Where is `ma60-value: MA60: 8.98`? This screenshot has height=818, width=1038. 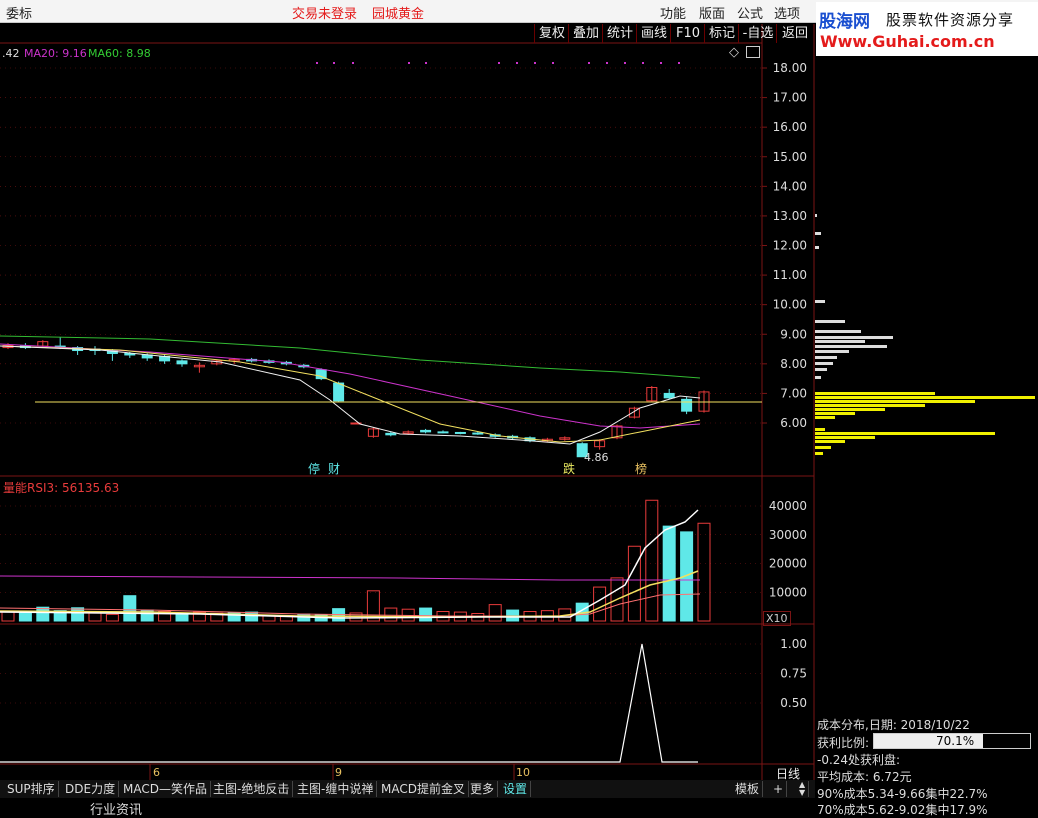
ma60-value: MA60: 8.98 is located at coordinates (119, 53).